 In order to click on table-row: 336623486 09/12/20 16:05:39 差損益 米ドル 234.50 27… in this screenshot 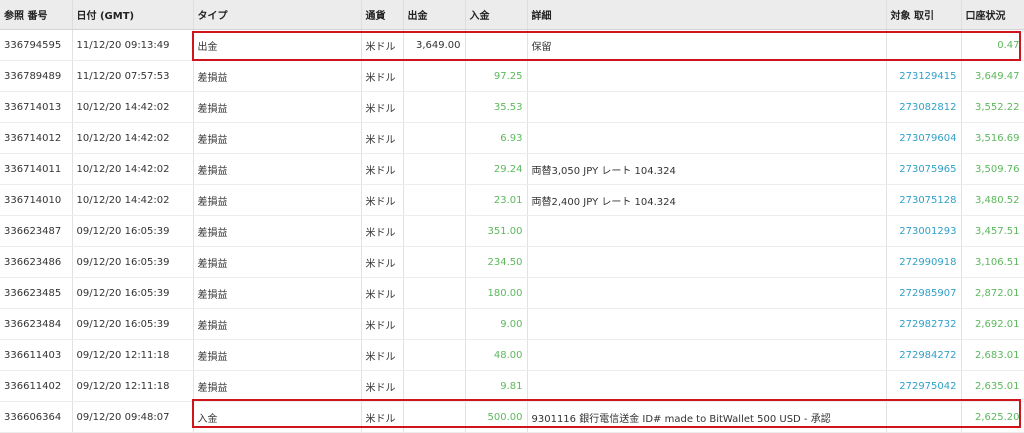, I will do `click(512, 262)`.